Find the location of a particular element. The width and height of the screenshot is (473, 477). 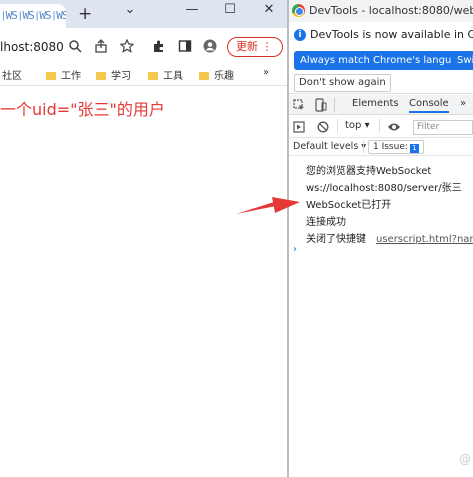

update-button: 更新 ⋮ is located at coordinates (255, 47).